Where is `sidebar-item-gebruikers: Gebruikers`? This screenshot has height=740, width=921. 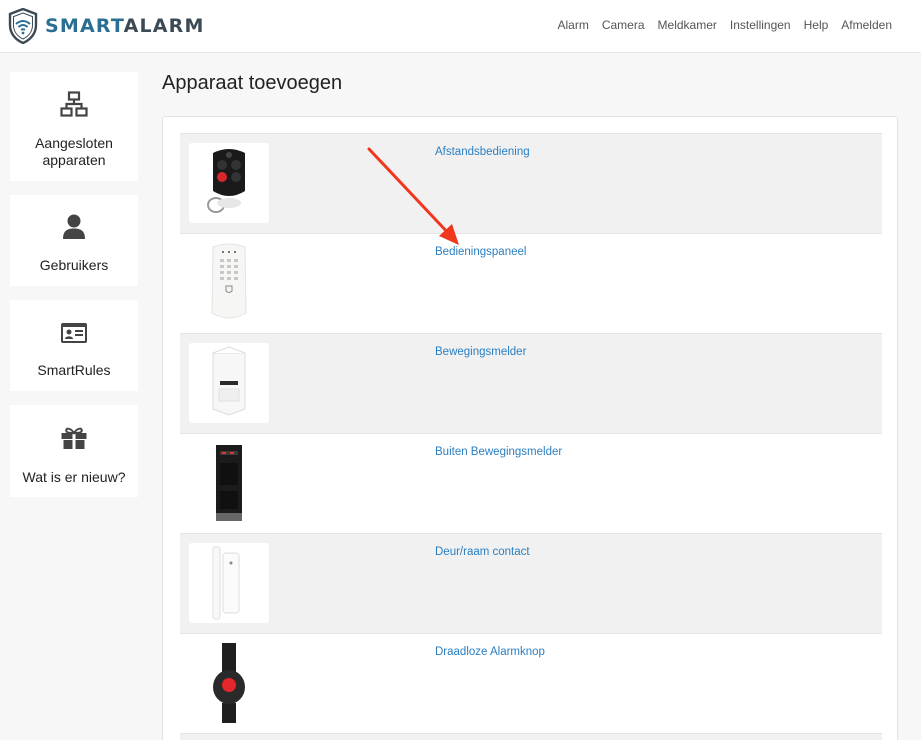 sidebar-item-gebruikers: Gebruikers is located at coordinates (74, 240).